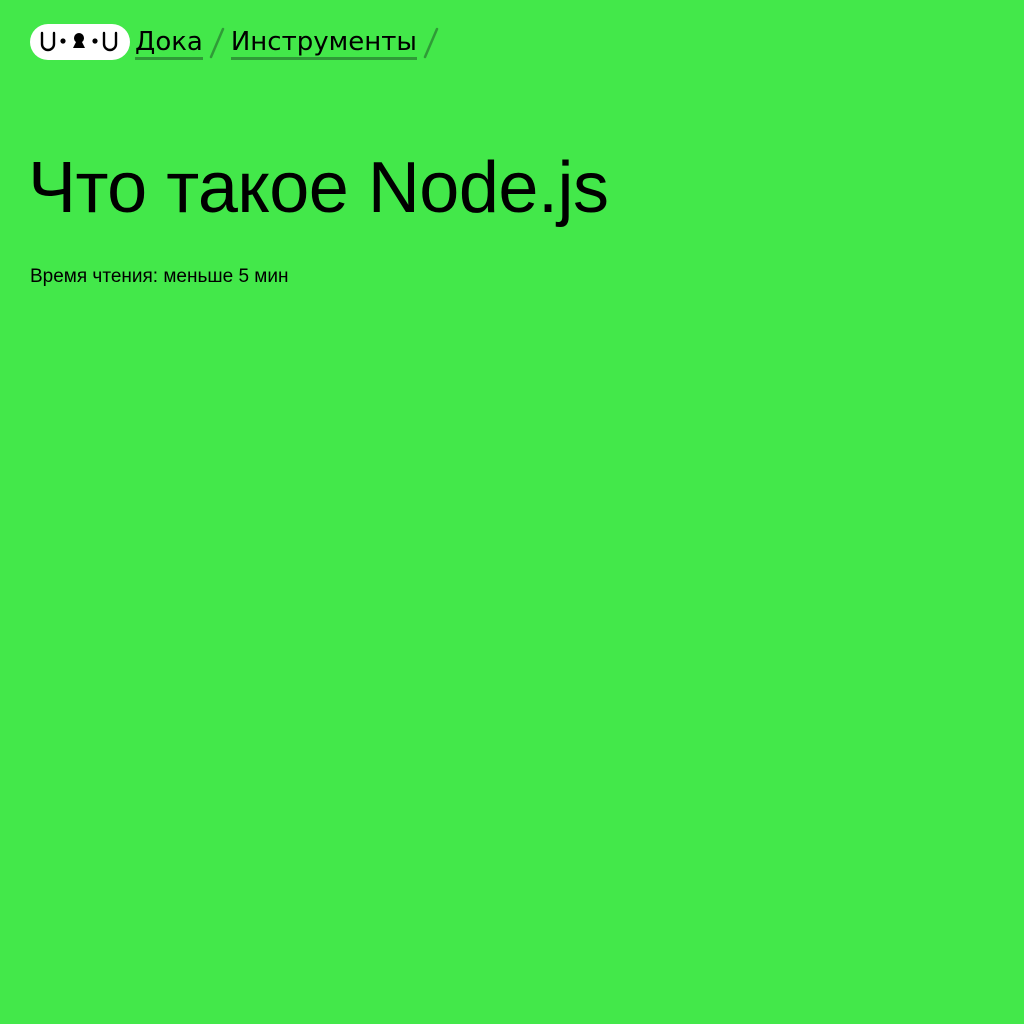 The width and height of the screenshot is (1024, 1024). Describe the element at coordinates (323, 43) in the screenshot. I see `breadcrumb-item-instruments: Инструменты` at that location.